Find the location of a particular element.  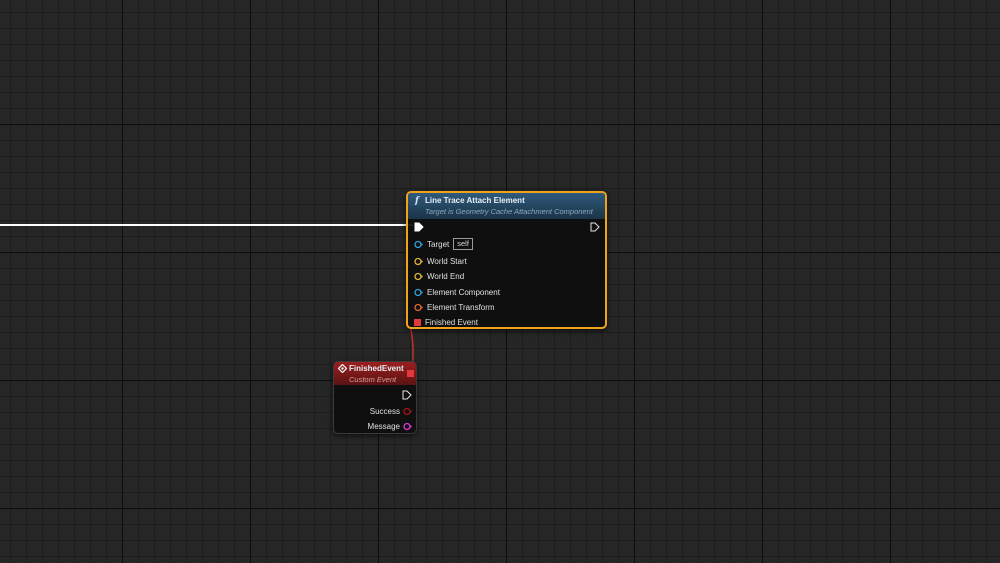

element-transform-pin-row: Element Transform is located at coordinates (454, 307).